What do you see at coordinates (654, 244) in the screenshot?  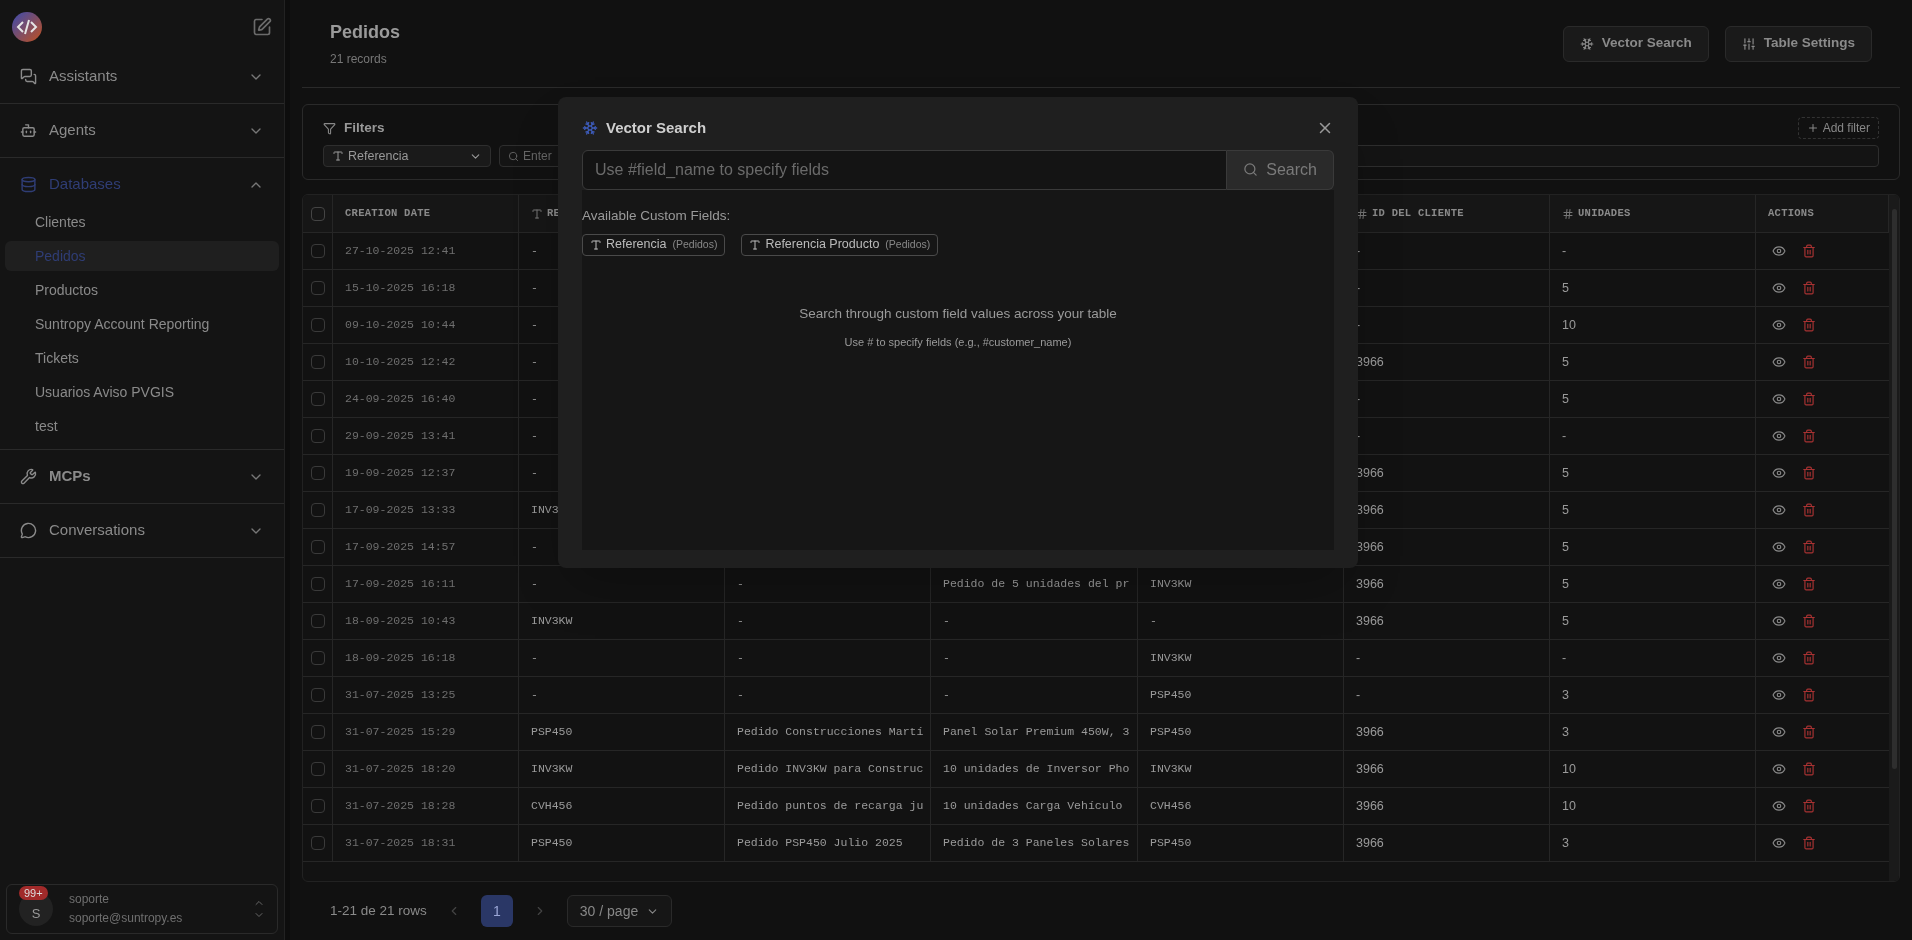 I see `field-chip: Referencia (Pedidos)` at bounding box center [654, 244].